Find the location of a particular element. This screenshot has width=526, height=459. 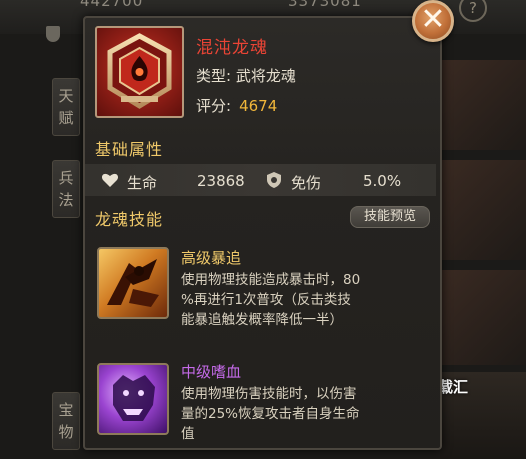

item-name: 混沌龙魂 is located at coordinates (232, 48).